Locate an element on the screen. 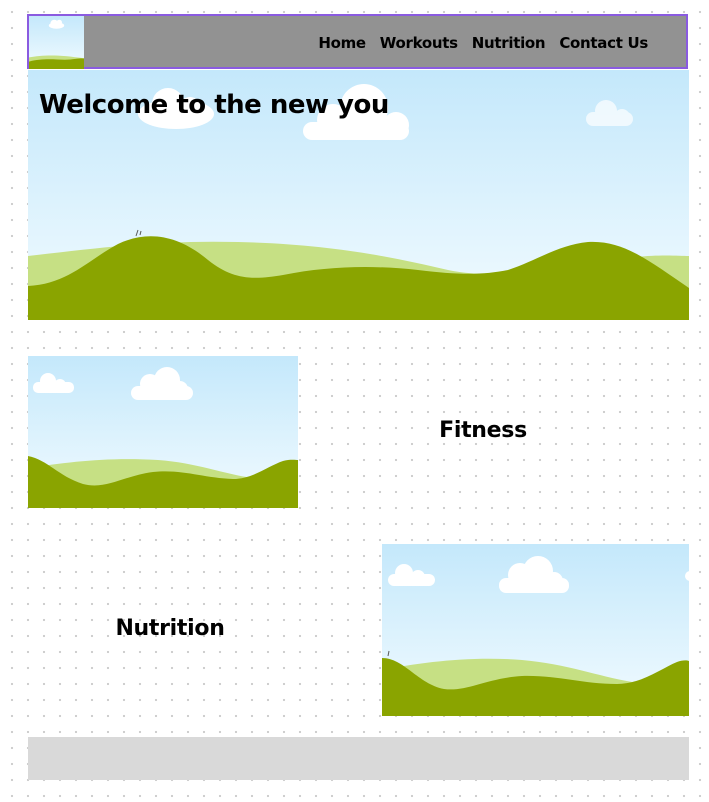 This screenshot has width=709, height=802. footer is located at coordinates (358, 758).